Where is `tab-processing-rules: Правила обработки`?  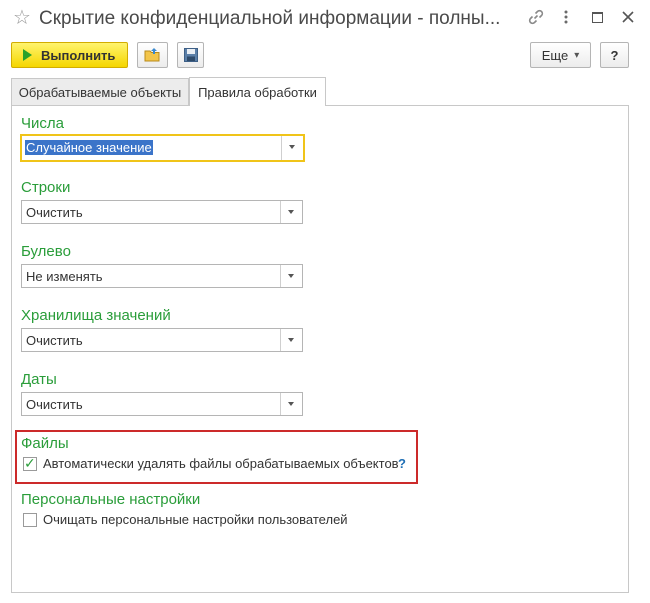
tab-processing-rules: Правила обработки is located at coordinates (257, 91).